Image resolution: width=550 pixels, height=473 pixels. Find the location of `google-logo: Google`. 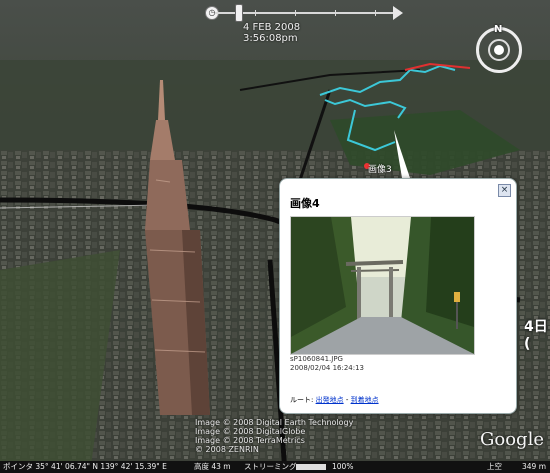

google-logo: Google is located at coordinates (512, 439).